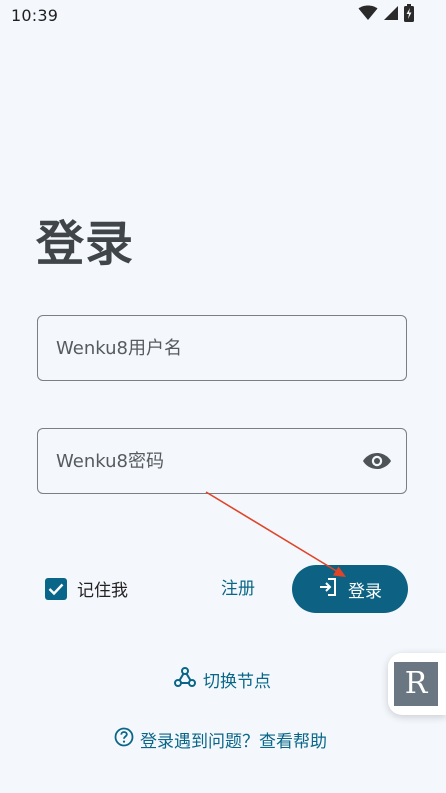 This screenshot has width=446, height=793. Describe the element at coordinates (409, 15) in the screenshot. I see `battery-charging-icon` at that location.